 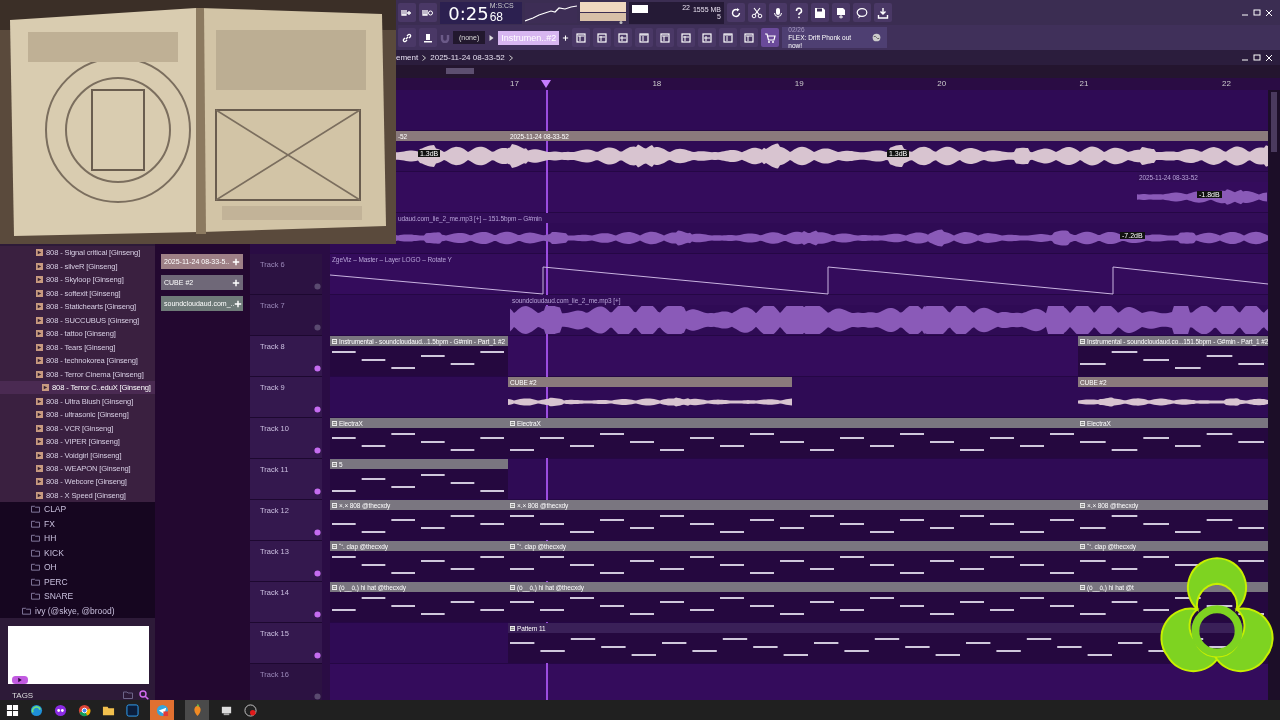 What do you see at coordinates (84, 710) in the screenshot?
I see `chrome-icon` at bounding box center [84, 710].